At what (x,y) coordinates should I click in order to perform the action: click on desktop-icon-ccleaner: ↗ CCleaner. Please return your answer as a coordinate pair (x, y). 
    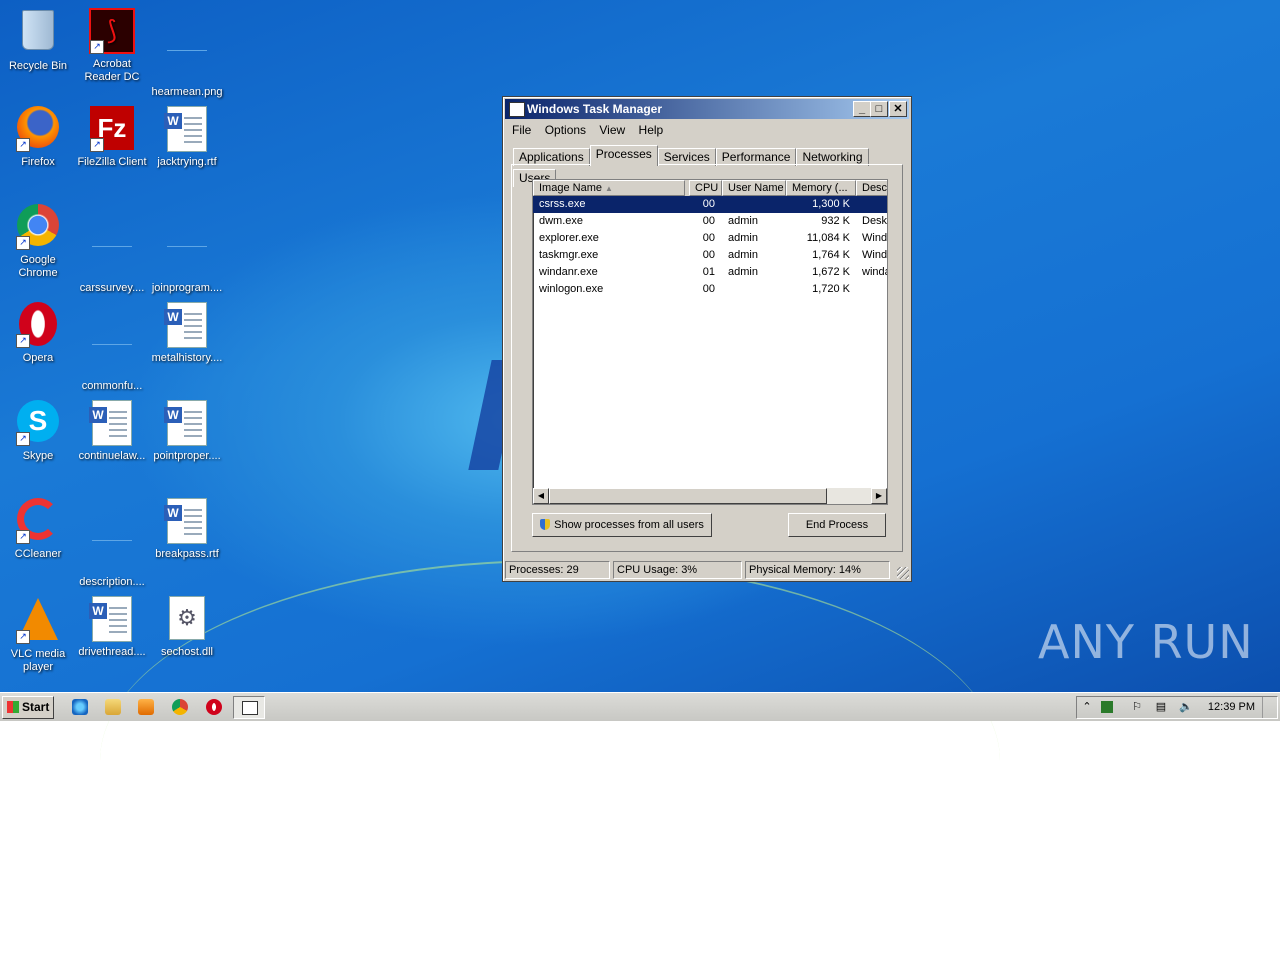
    Looking at the image, I should click on (38, 528).